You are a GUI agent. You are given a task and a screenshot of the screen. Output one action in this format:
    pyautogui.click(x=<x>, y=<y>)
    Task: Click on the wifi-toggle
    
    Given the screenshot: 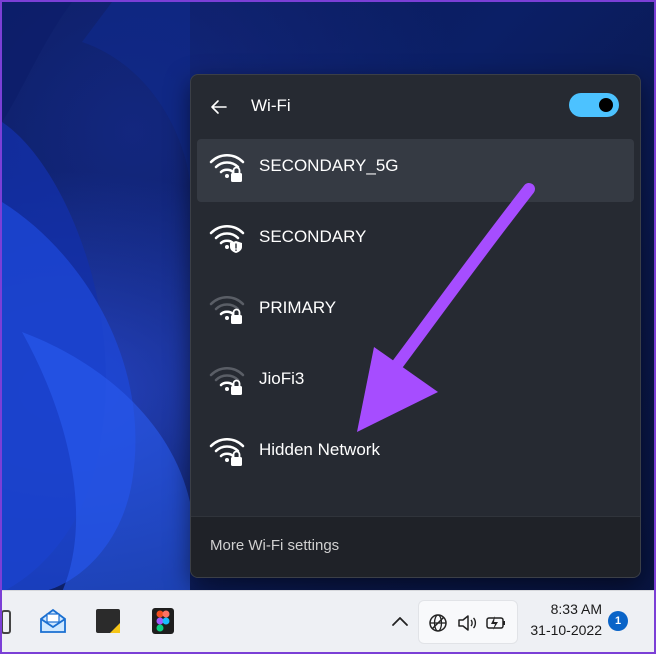 What is the action you would take?
    pyautogui.click(x=594, y=105)
    